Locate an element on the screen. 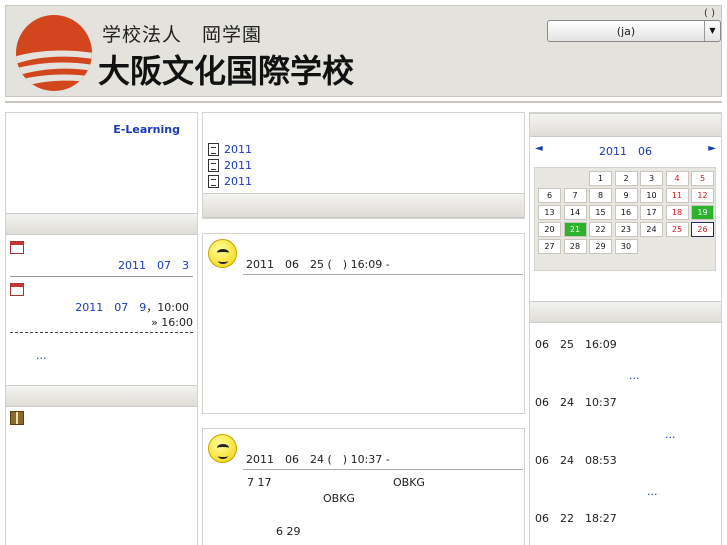  calendar-day: 27 is located at coordinates (549, 246).